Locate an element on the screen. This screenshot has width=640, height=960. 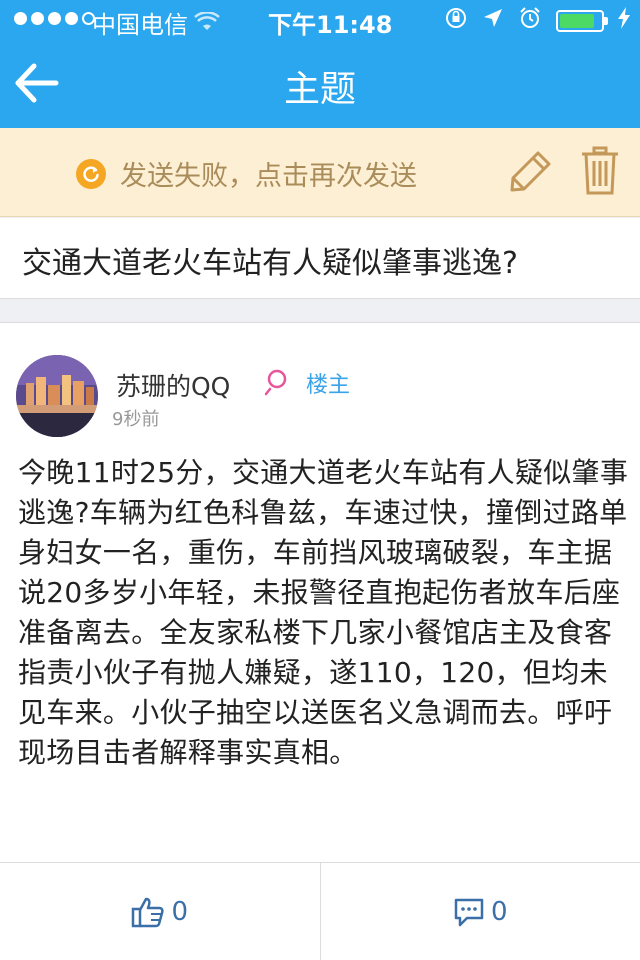
status-icons is located at coordinates (537, 21).